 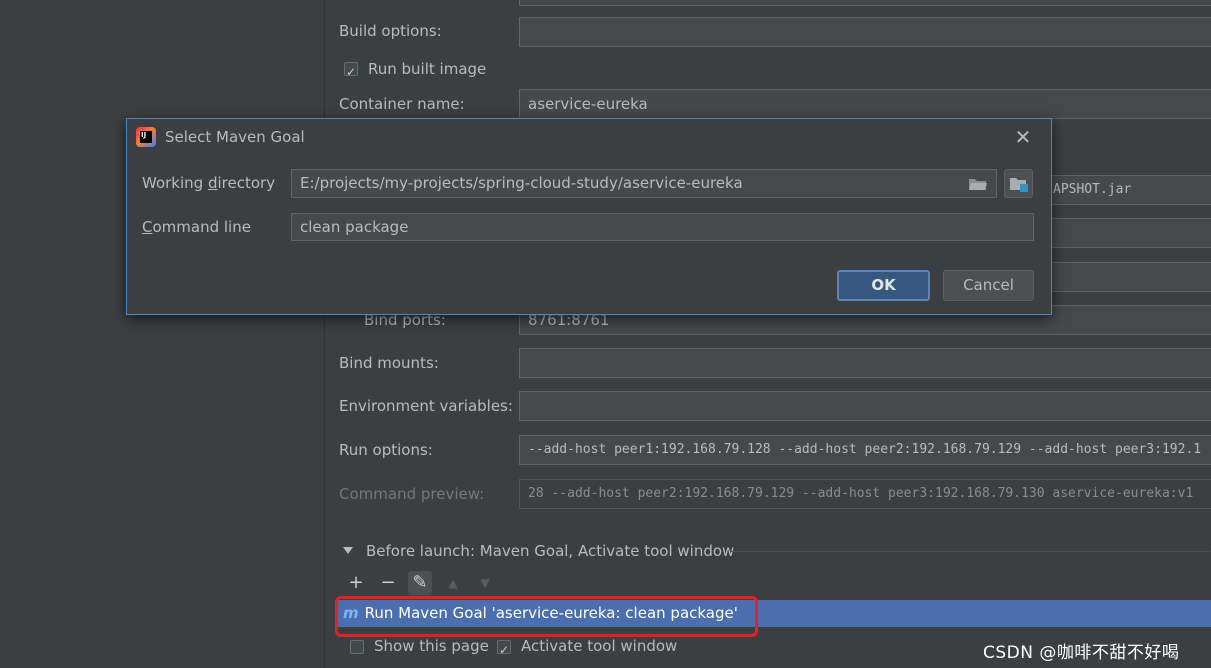 What do you see at coordinates (427, 69) in the screenshot?
I see `run-built-image-label: Run built image` at bounding box center [427, 69].